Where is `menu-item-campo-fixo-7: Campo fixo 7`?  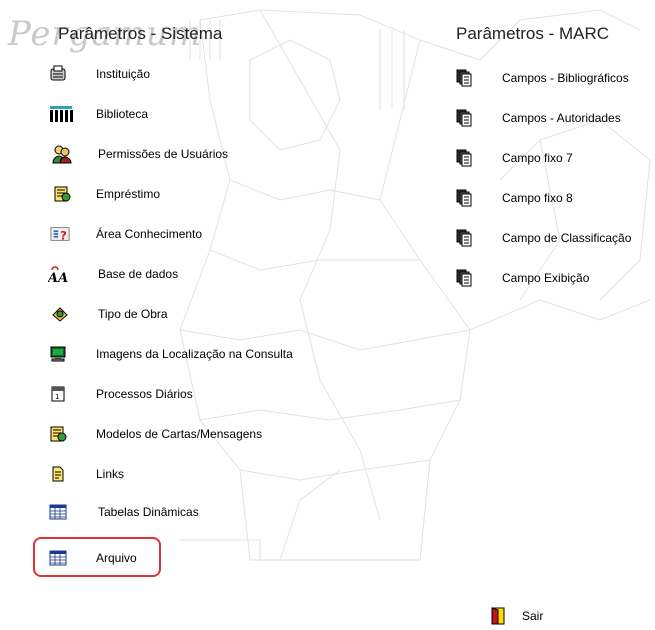
menu-item-campo-fixo-7: Campo fixo 7 is located at coordinates (554, 158).